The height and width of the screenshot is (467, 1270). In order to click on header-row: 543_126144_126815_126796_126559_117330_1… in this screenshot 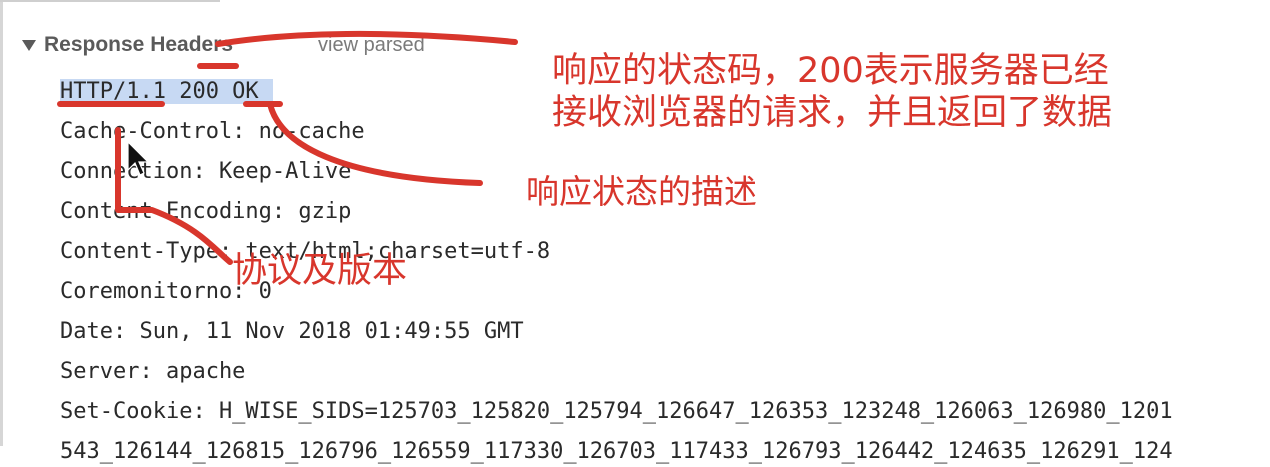, I will do `click(616, 451)`.